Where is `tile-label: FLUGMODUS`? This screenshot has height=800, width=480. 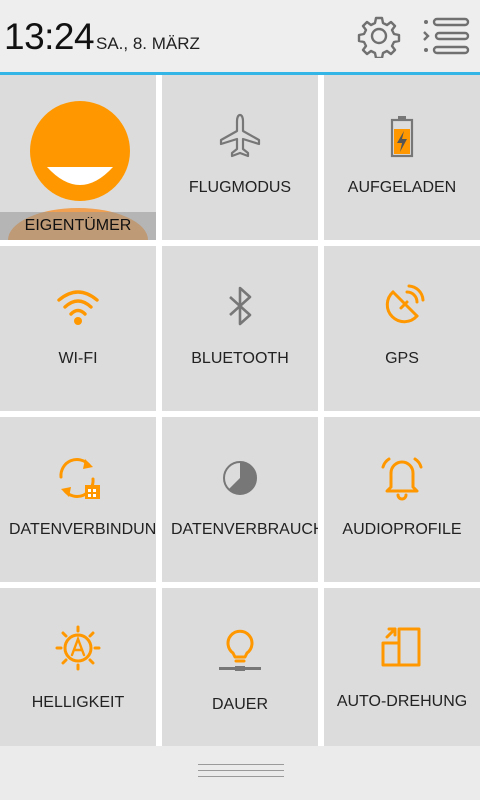 tile-label: FLUGMODUS is located at coordinates (240, 187).